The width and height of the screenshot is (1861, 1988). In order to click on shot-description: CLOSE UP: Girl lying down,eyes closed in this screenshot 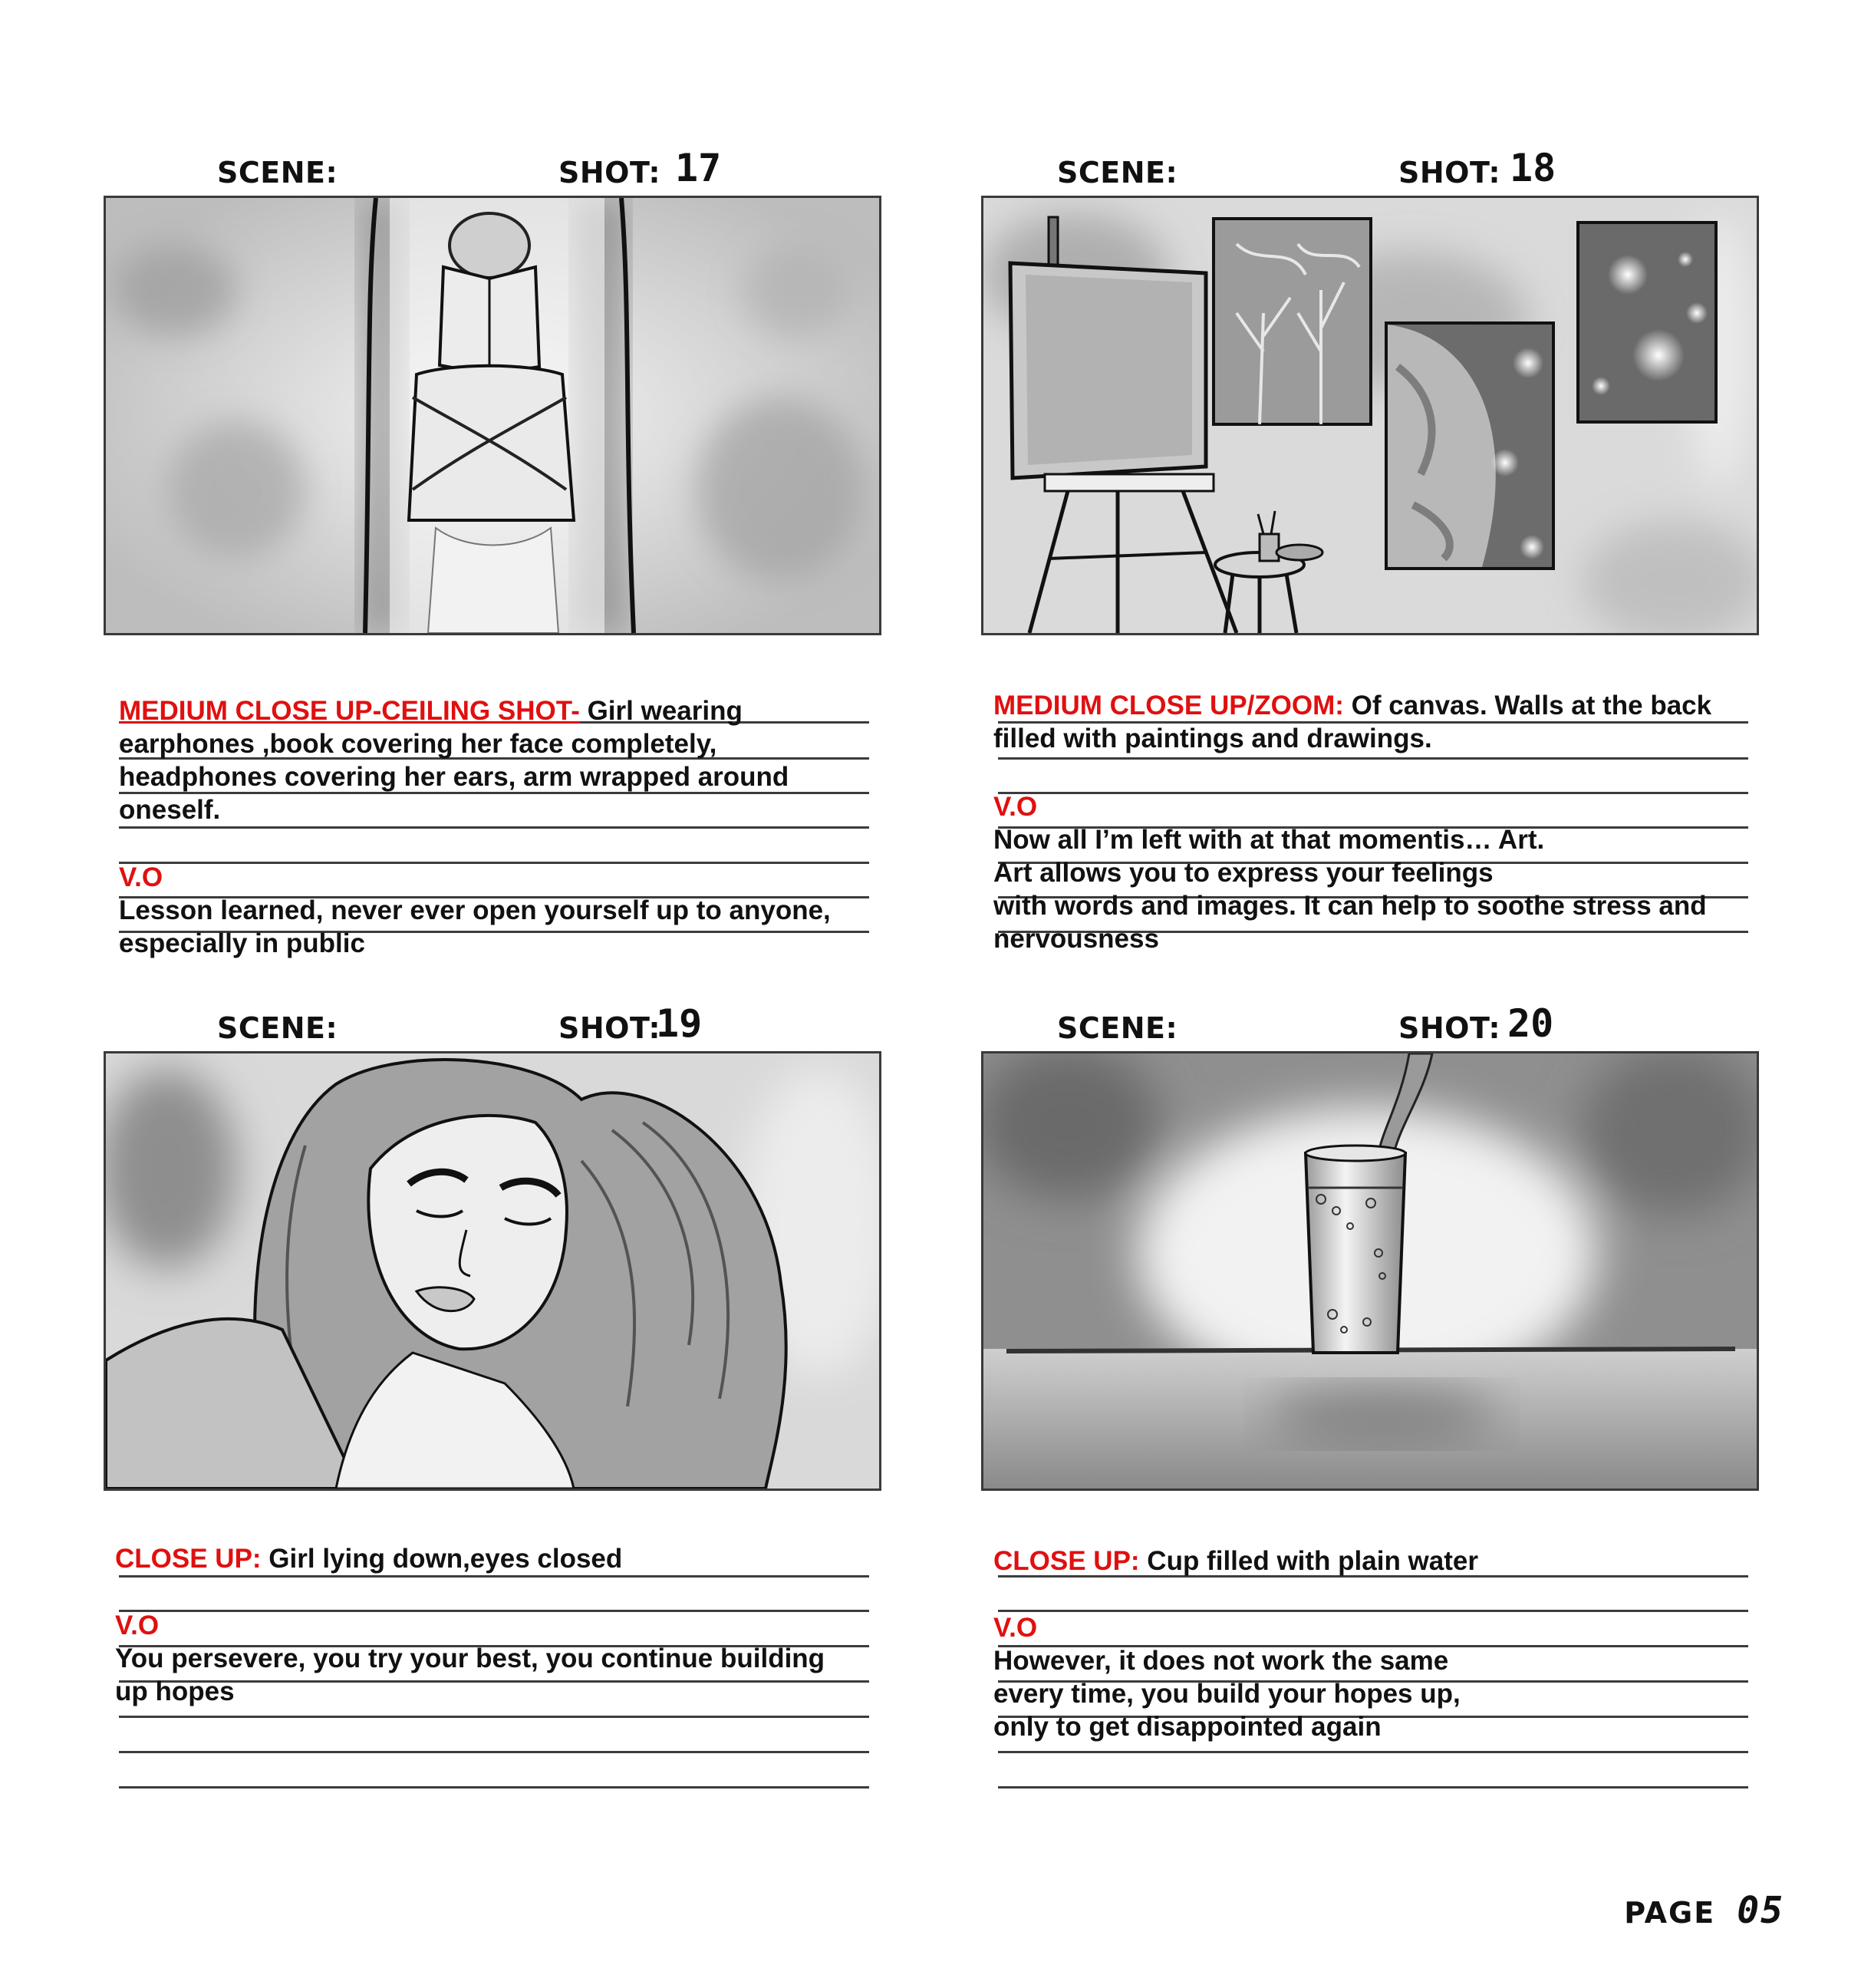, I will do `click(368, 1558)`.